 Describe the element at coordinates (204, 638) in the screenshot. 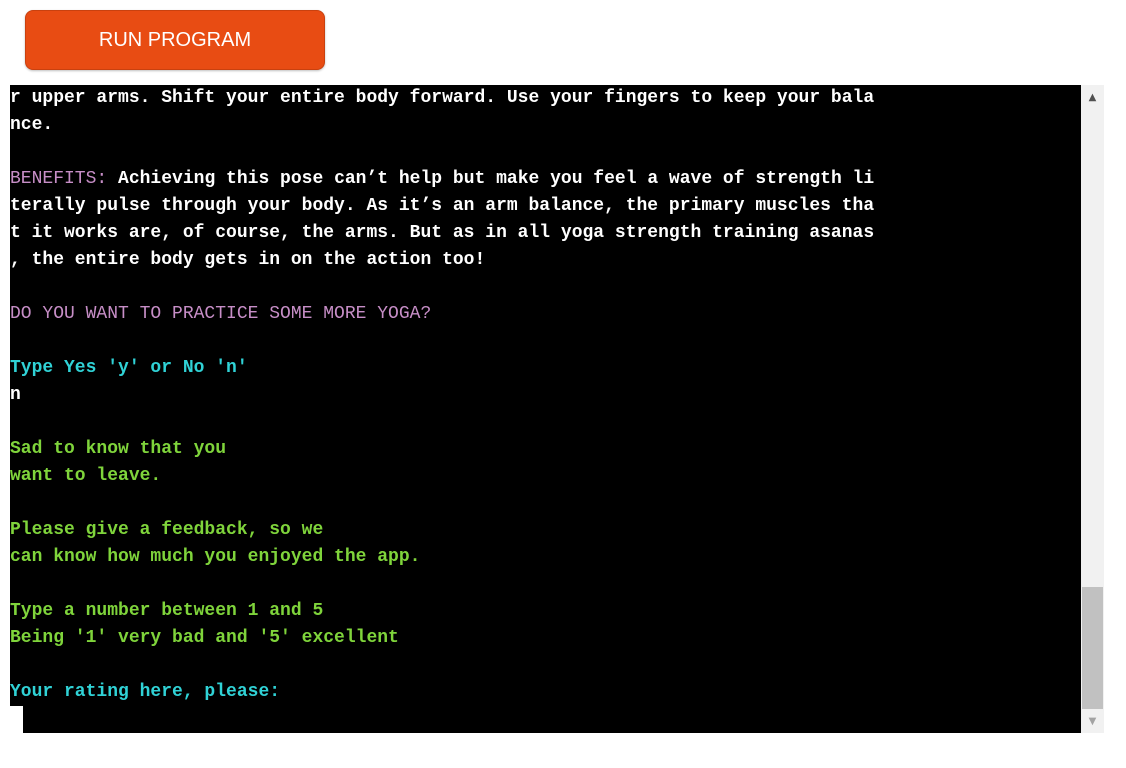

I see `terminal-segment: Being '1' very bad and '5' excellent` at that location.